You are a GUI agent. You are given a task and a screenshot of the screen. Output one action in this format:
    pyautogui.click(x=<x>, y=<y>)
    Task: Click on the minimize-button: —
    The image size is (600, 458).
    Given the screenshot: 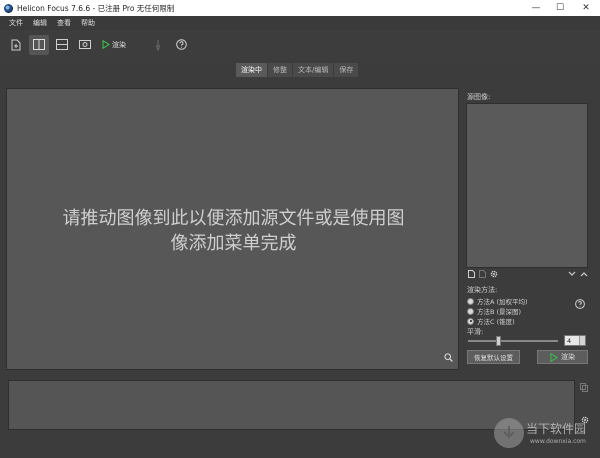 What is the action you would take?
    pyautogui.click(x=536, y=8)
    